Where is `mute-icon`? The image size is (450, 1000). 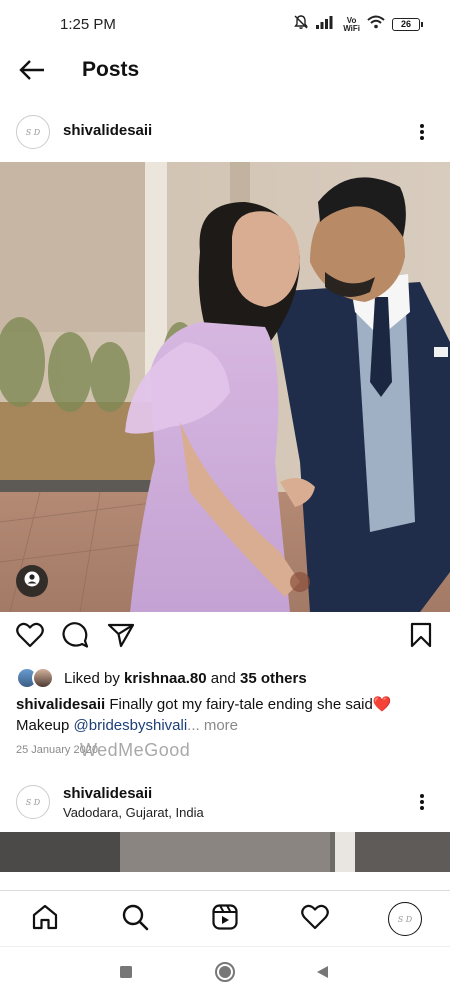
mute-icon is located at coordinates (301, 24).